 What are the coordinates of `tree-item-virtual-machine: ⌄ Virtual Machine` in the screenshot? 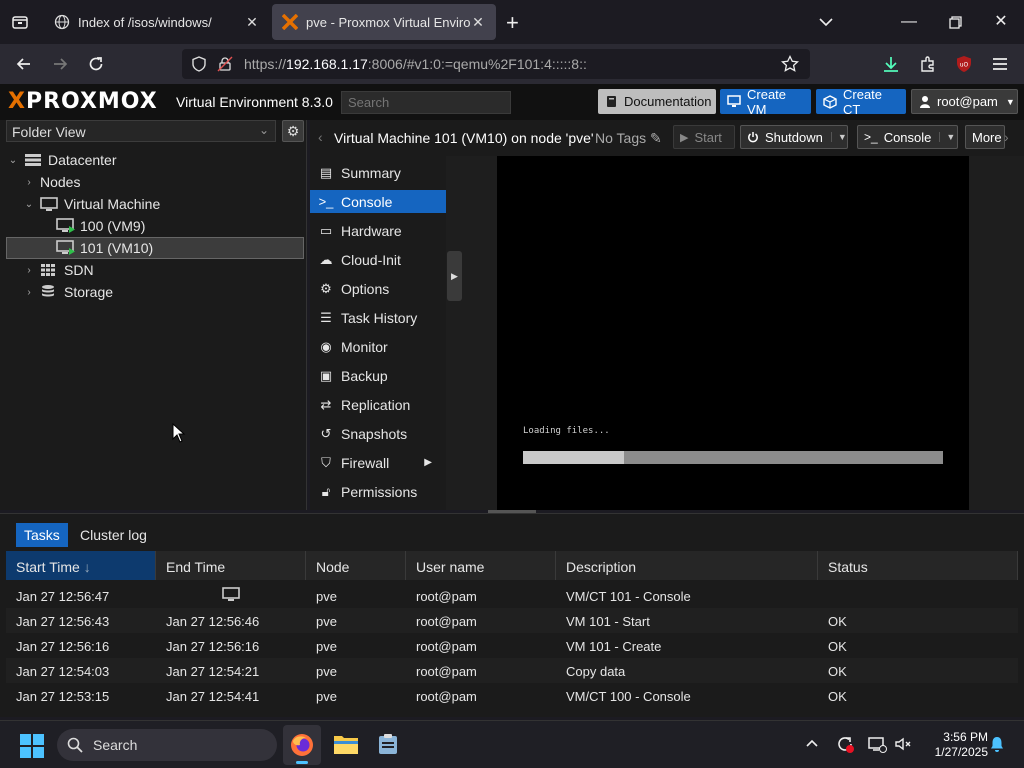 It's located at (155, 204).